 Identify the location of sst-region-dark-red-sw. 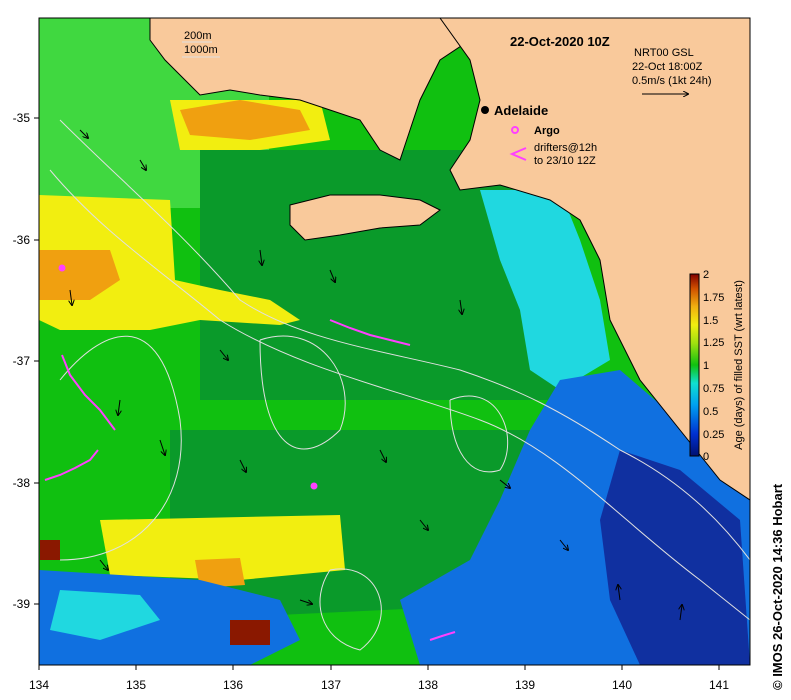
(50, 550).